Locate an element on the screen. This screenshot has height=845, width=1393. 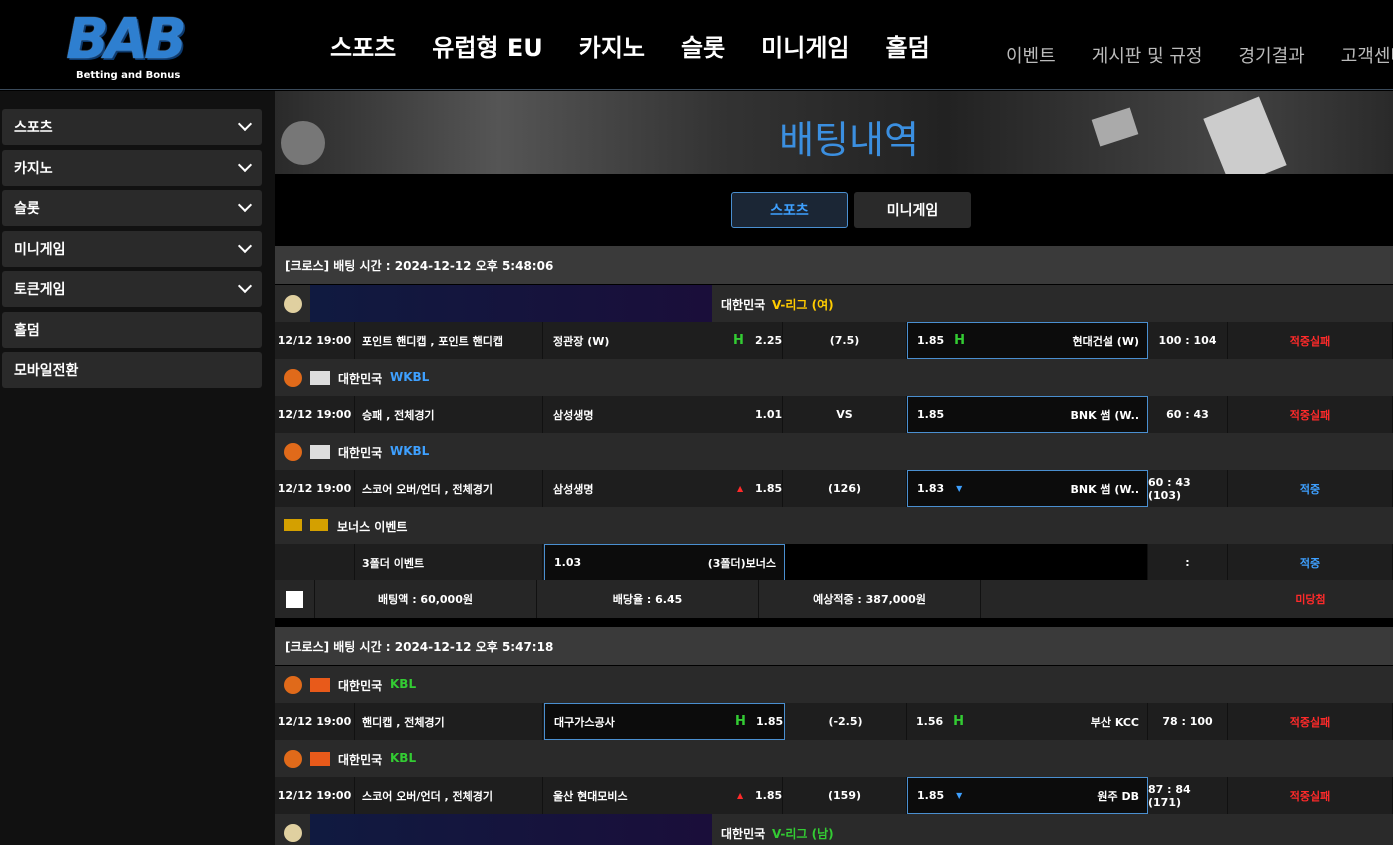
away-pick: 1.85 BNK 썸 (W.. is located at coordinates (1027, 414).